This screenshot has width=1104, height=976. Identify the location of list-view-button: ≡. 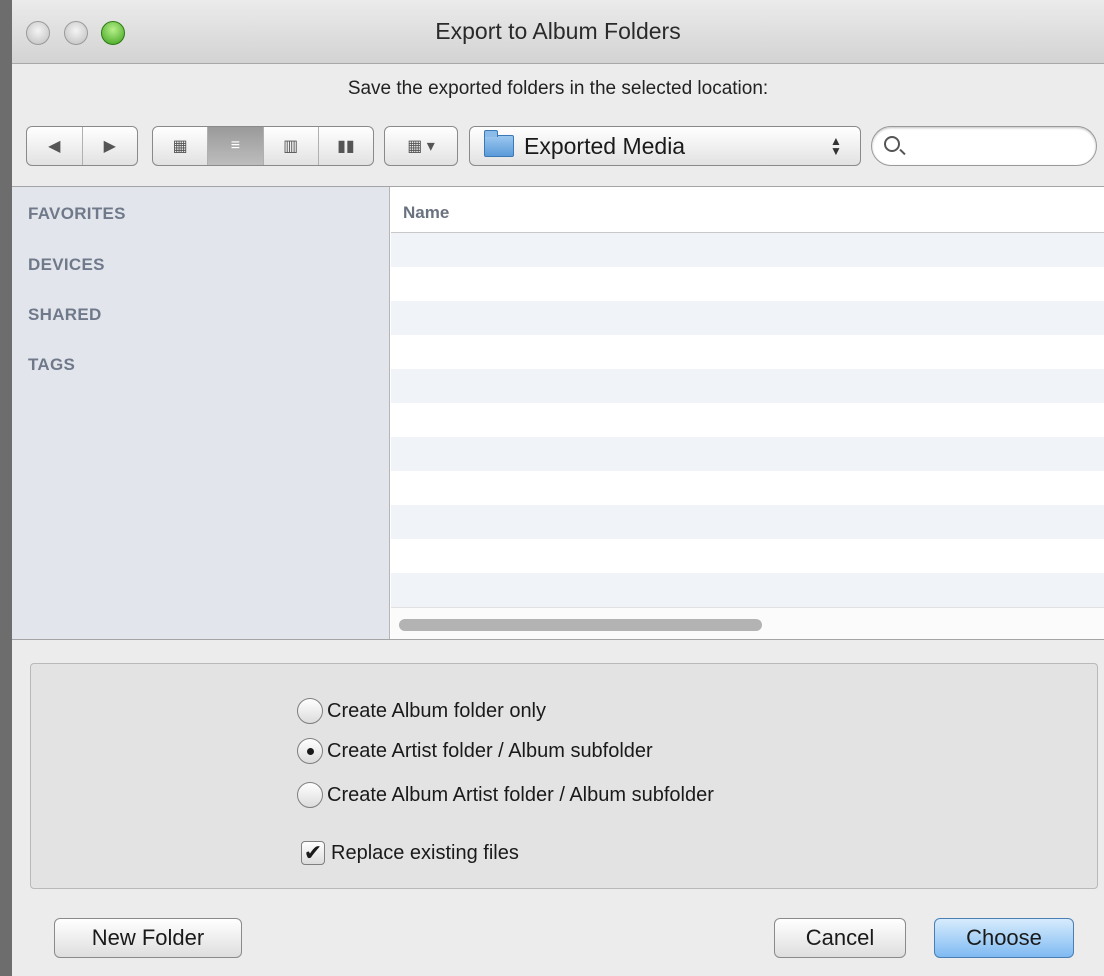
(236, 146).